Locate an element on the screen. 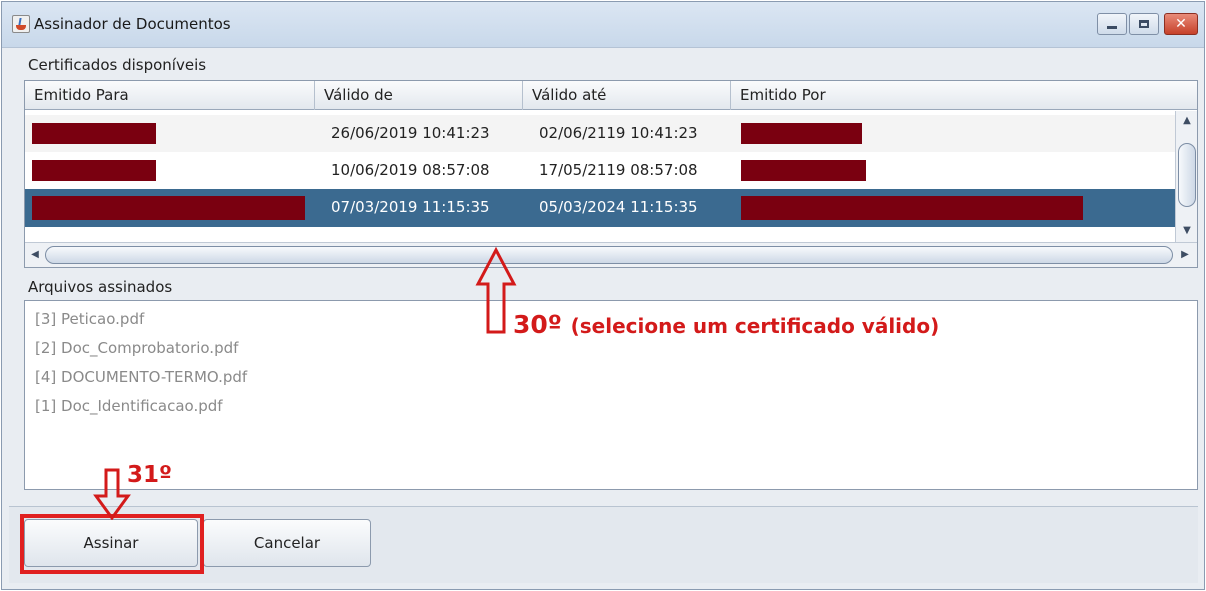 This screenshot has width=1206, height=591. maximize-icon is located at coordinates (1144, 24).